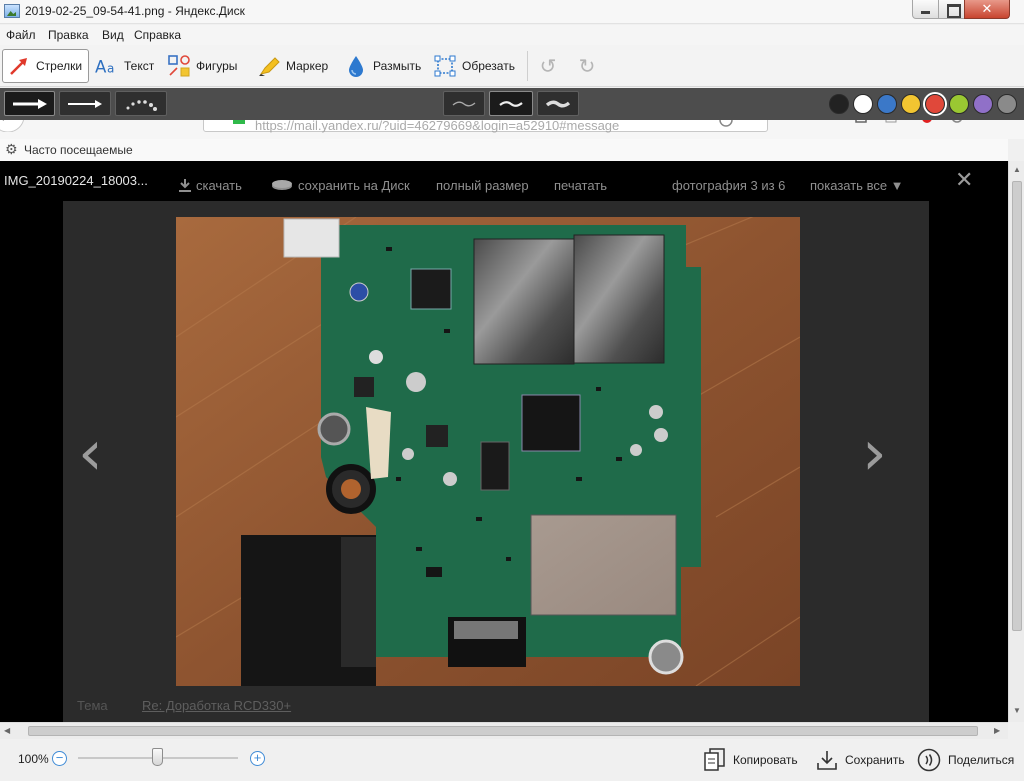  Describe the element at coordinates (558, 103) in the screenshot. I see `line-style-thick` at that location.